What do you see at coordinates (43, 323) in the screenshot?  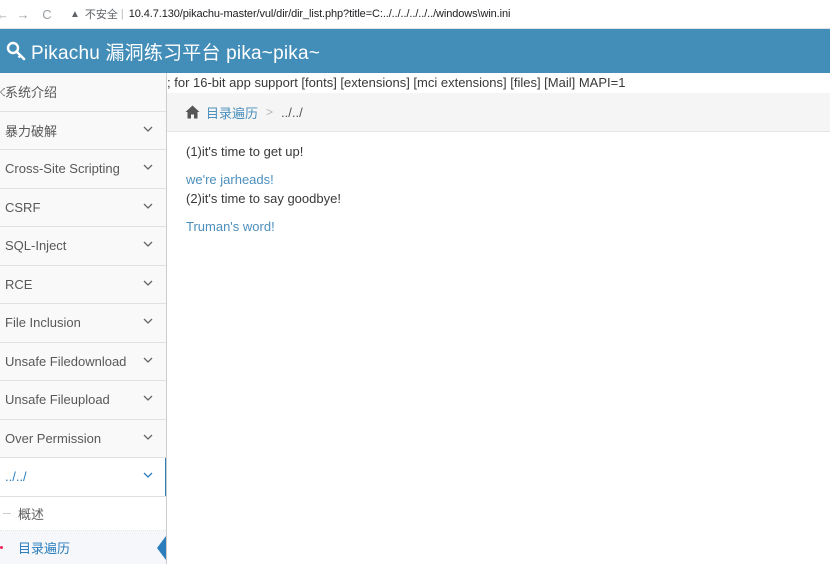 I see `sidebar-item-label: File Inclusion` at bounding box center [43, 323].